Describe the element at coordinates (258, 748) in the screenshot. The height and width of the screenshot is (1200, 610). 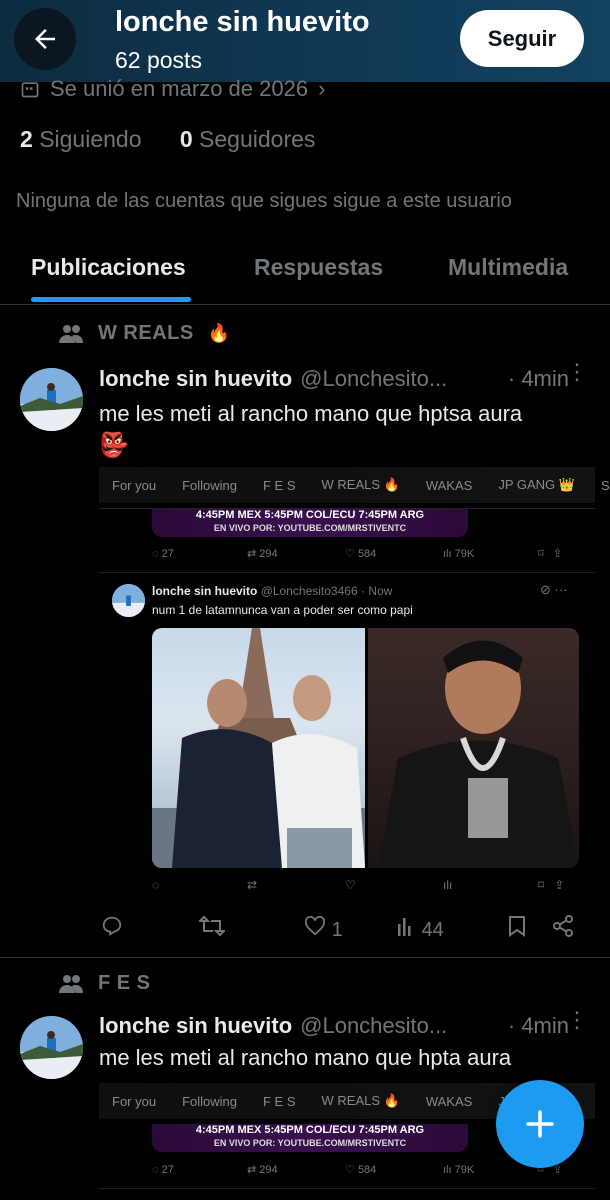
I see `photo-left` at that location.